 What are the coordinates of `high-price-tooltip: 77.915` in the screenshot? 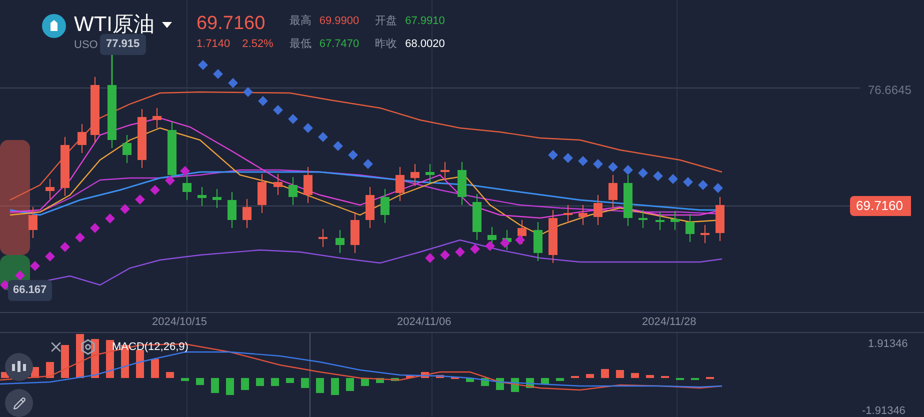 It's located at (123, 44).